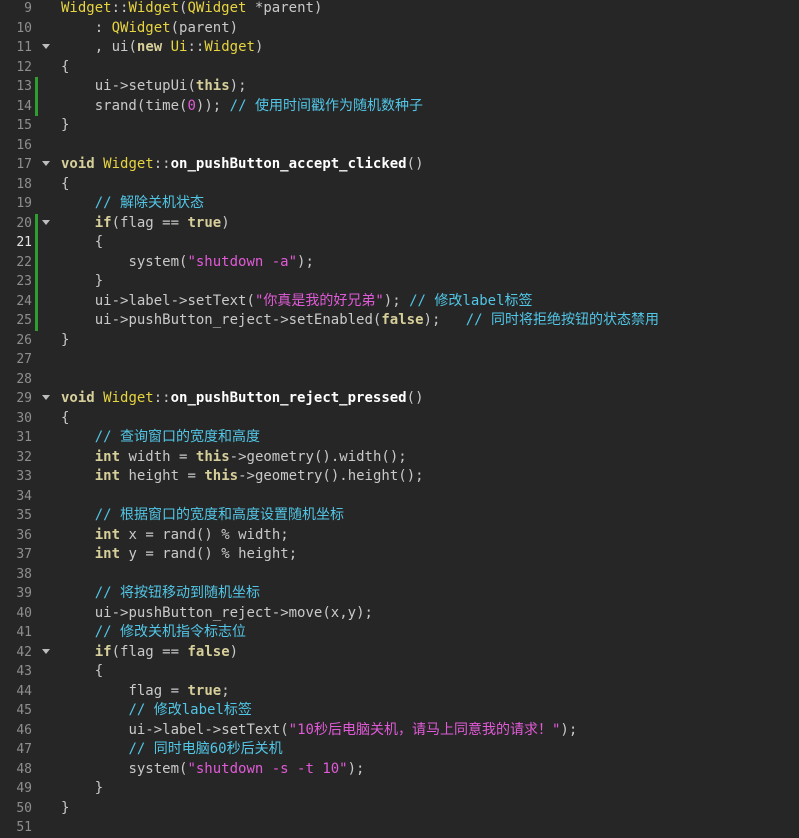  I want to click on code-line: 35 // 根据窗口的宽度和高度设置随机坐标, so click(399, 516).